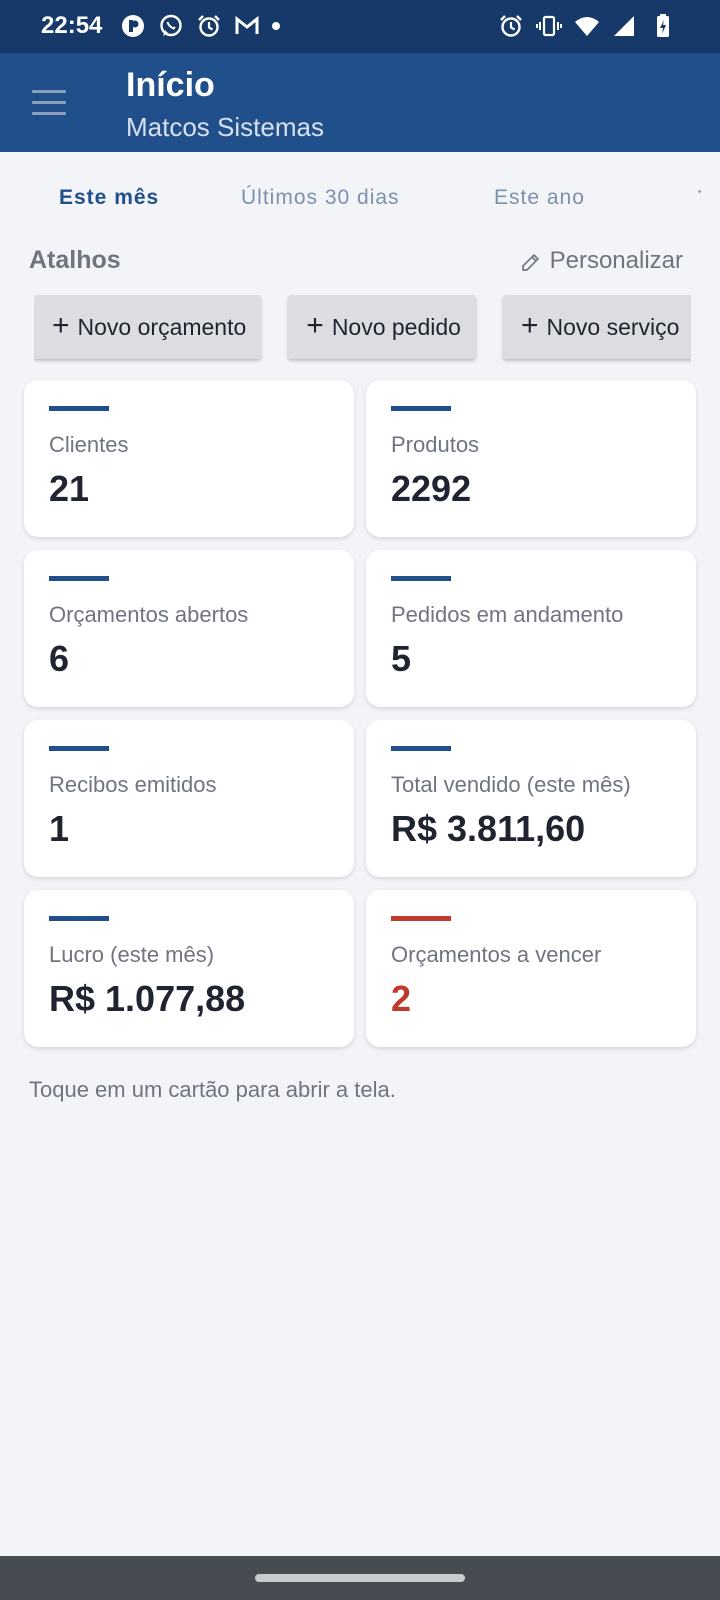 Image resolution: width=720 pixels, height=1600 pixels. What do you see at coordinates (189, 798) in the screenshot?
I see `card-recibos-emitidos: Recibos emitidos 1` at bounding box center [189, 798].